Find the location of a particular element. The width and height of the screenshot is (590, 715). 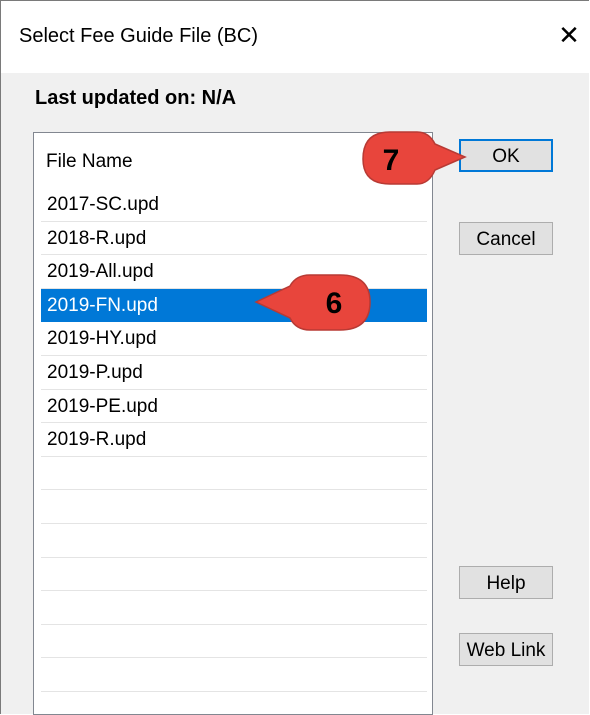

title-bar: Select Fee Guide File (BC) ✕ is located at coordinates (295, 37).